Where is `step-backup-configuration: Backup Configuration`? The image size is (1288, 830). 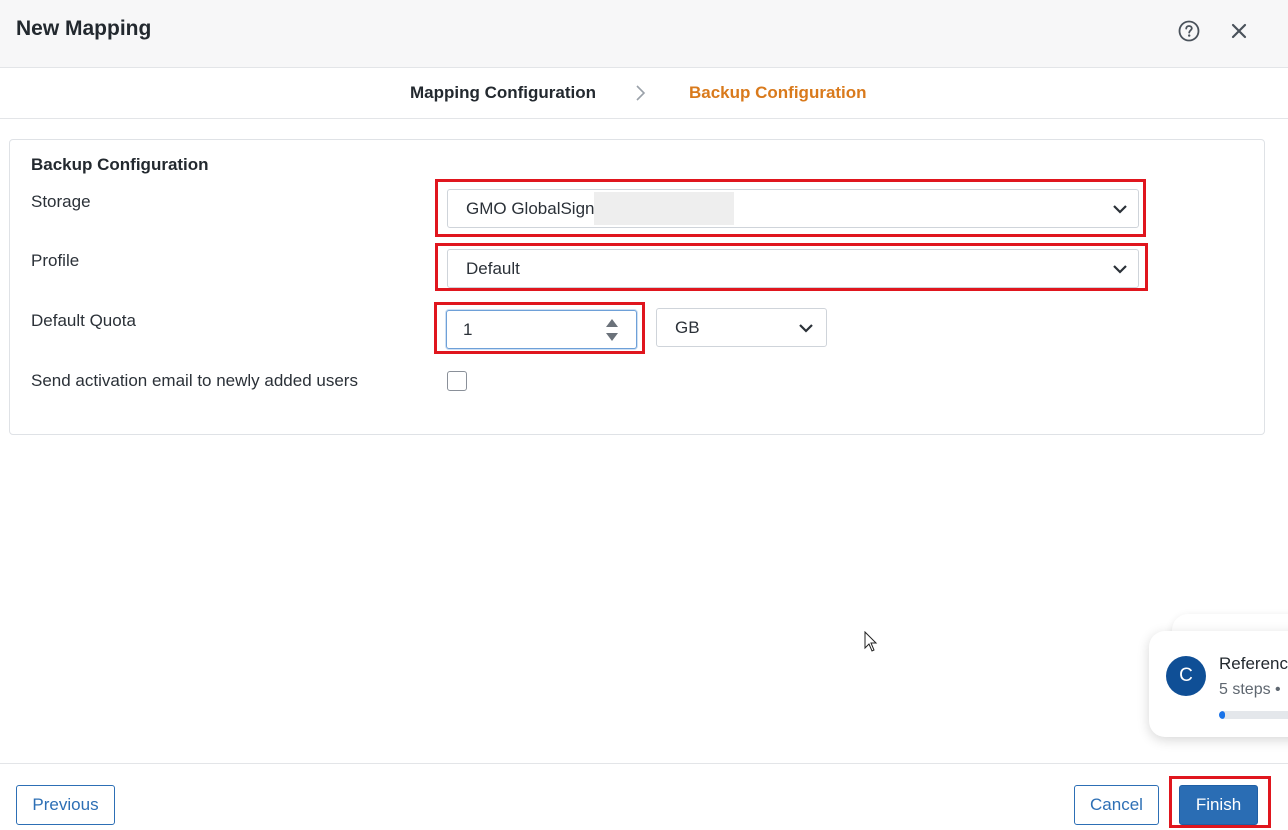
step-backup-configuration: Backup Configuration is located at coordinates (778, 93).